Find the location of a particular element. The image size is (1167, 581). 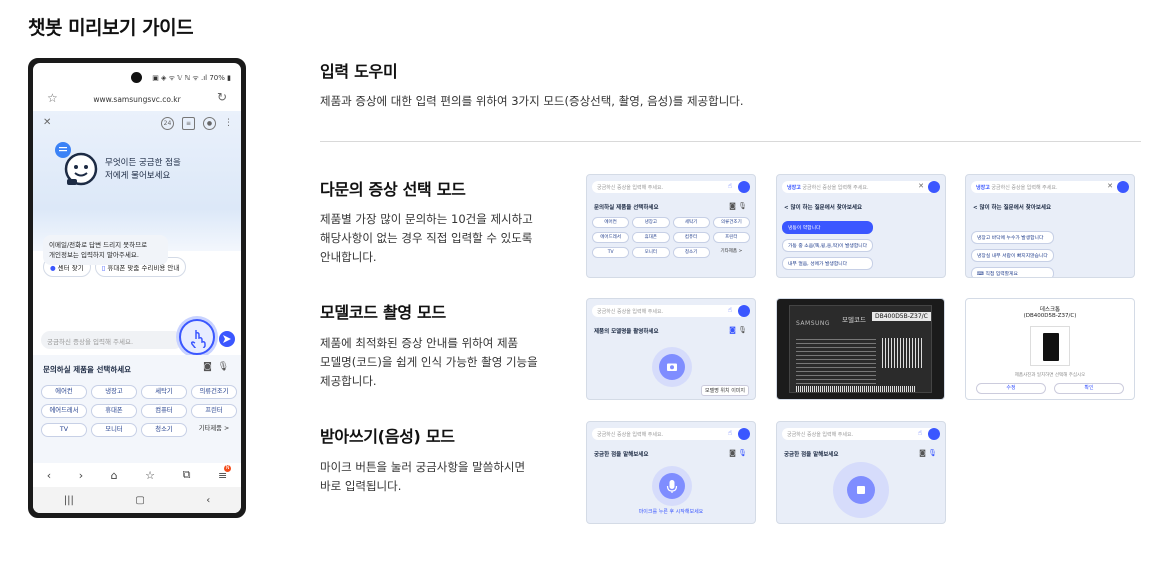

product-note: 제품사진과 일치하면 선택해 주십시오 is located at coordinates (1050, 375).